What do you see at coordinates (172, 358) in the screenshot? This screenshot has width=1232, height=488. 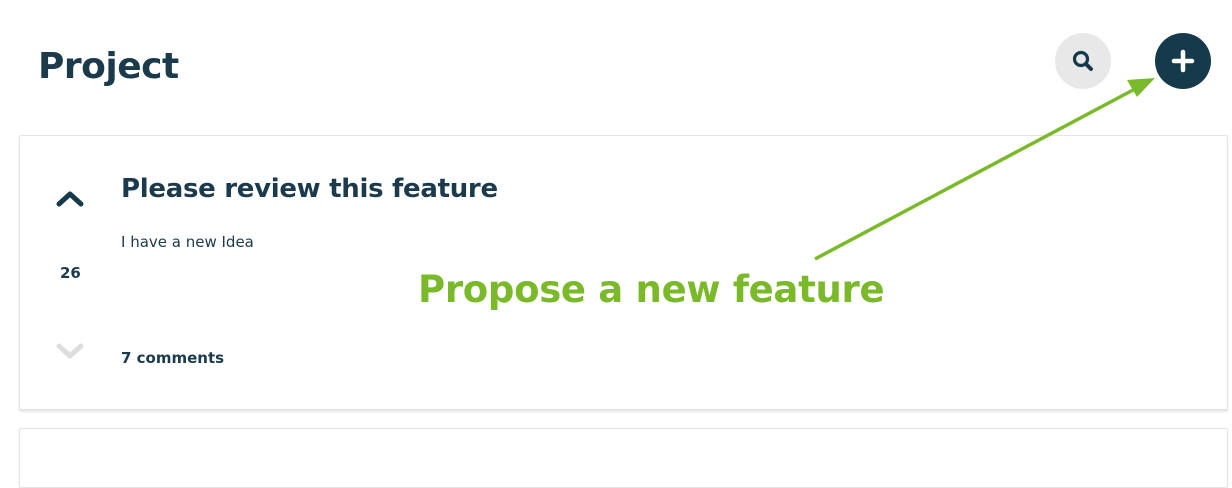 I see `comments-link: 7 comments` at bounding box center [172, 358].